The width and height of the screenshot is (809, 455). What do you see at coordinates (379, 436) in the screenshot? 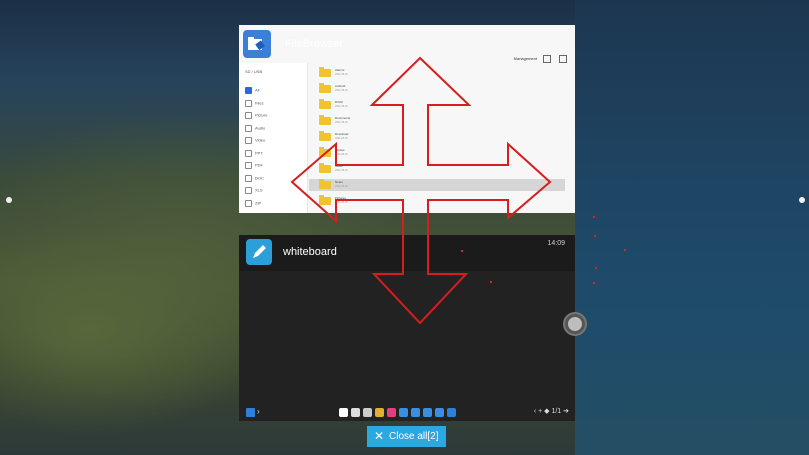
I see `close-icon: ✕` at bounding box center [379, 436].